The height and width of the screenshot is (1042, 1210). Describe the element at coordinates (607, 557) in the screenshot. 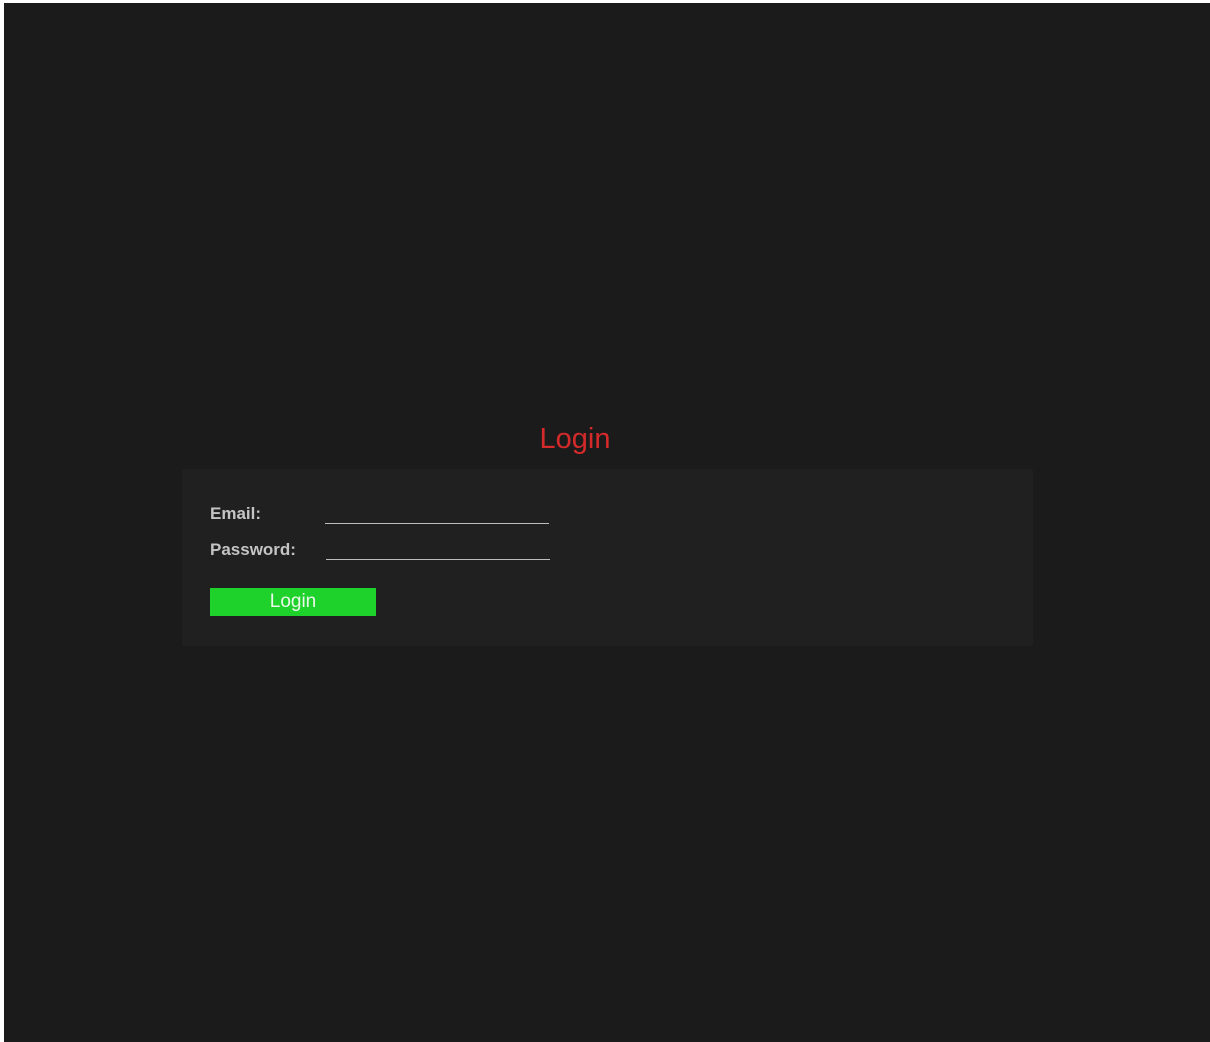

I see `login-form-panel: Email: Password: Login` at that location.